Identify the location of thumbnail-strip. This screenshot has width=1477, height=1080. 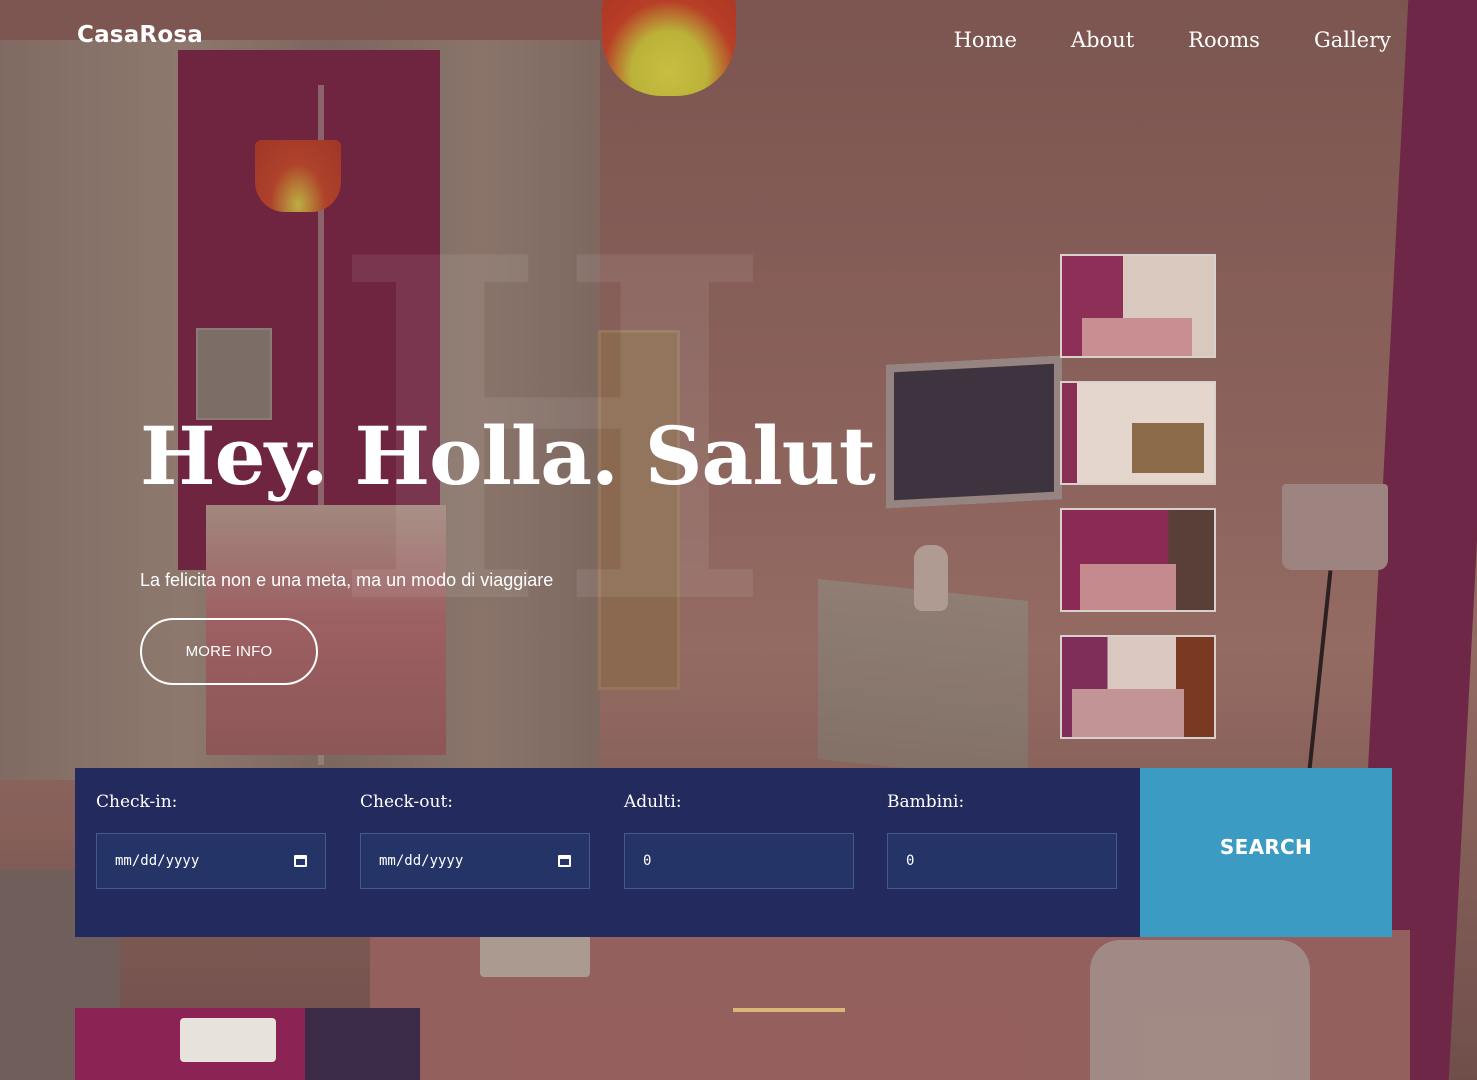
(1138, 508).